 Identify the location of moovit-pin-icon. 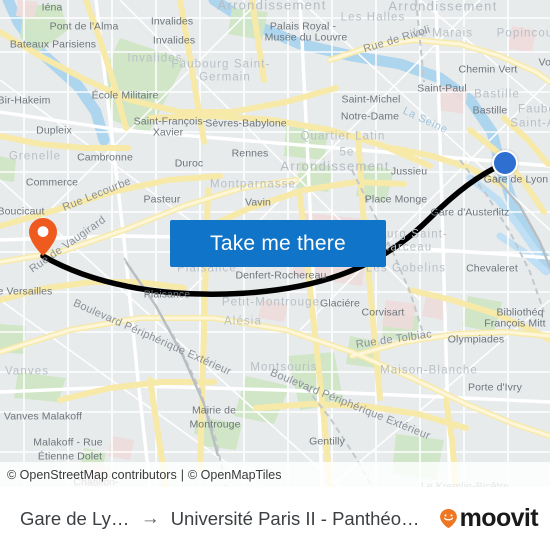
(448, 518).